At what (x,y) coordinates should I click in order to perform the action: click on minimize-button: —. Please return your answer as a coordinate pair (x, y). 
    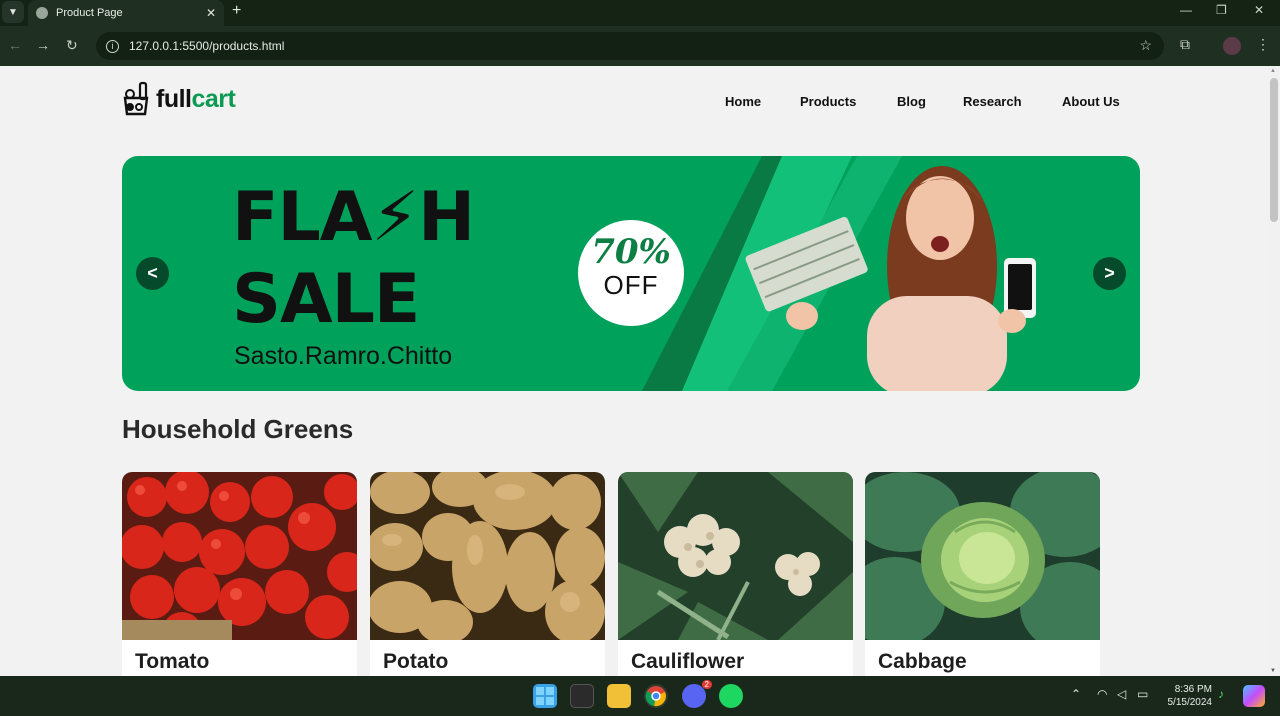
    Looking at the image, I should click on (1186, 10).